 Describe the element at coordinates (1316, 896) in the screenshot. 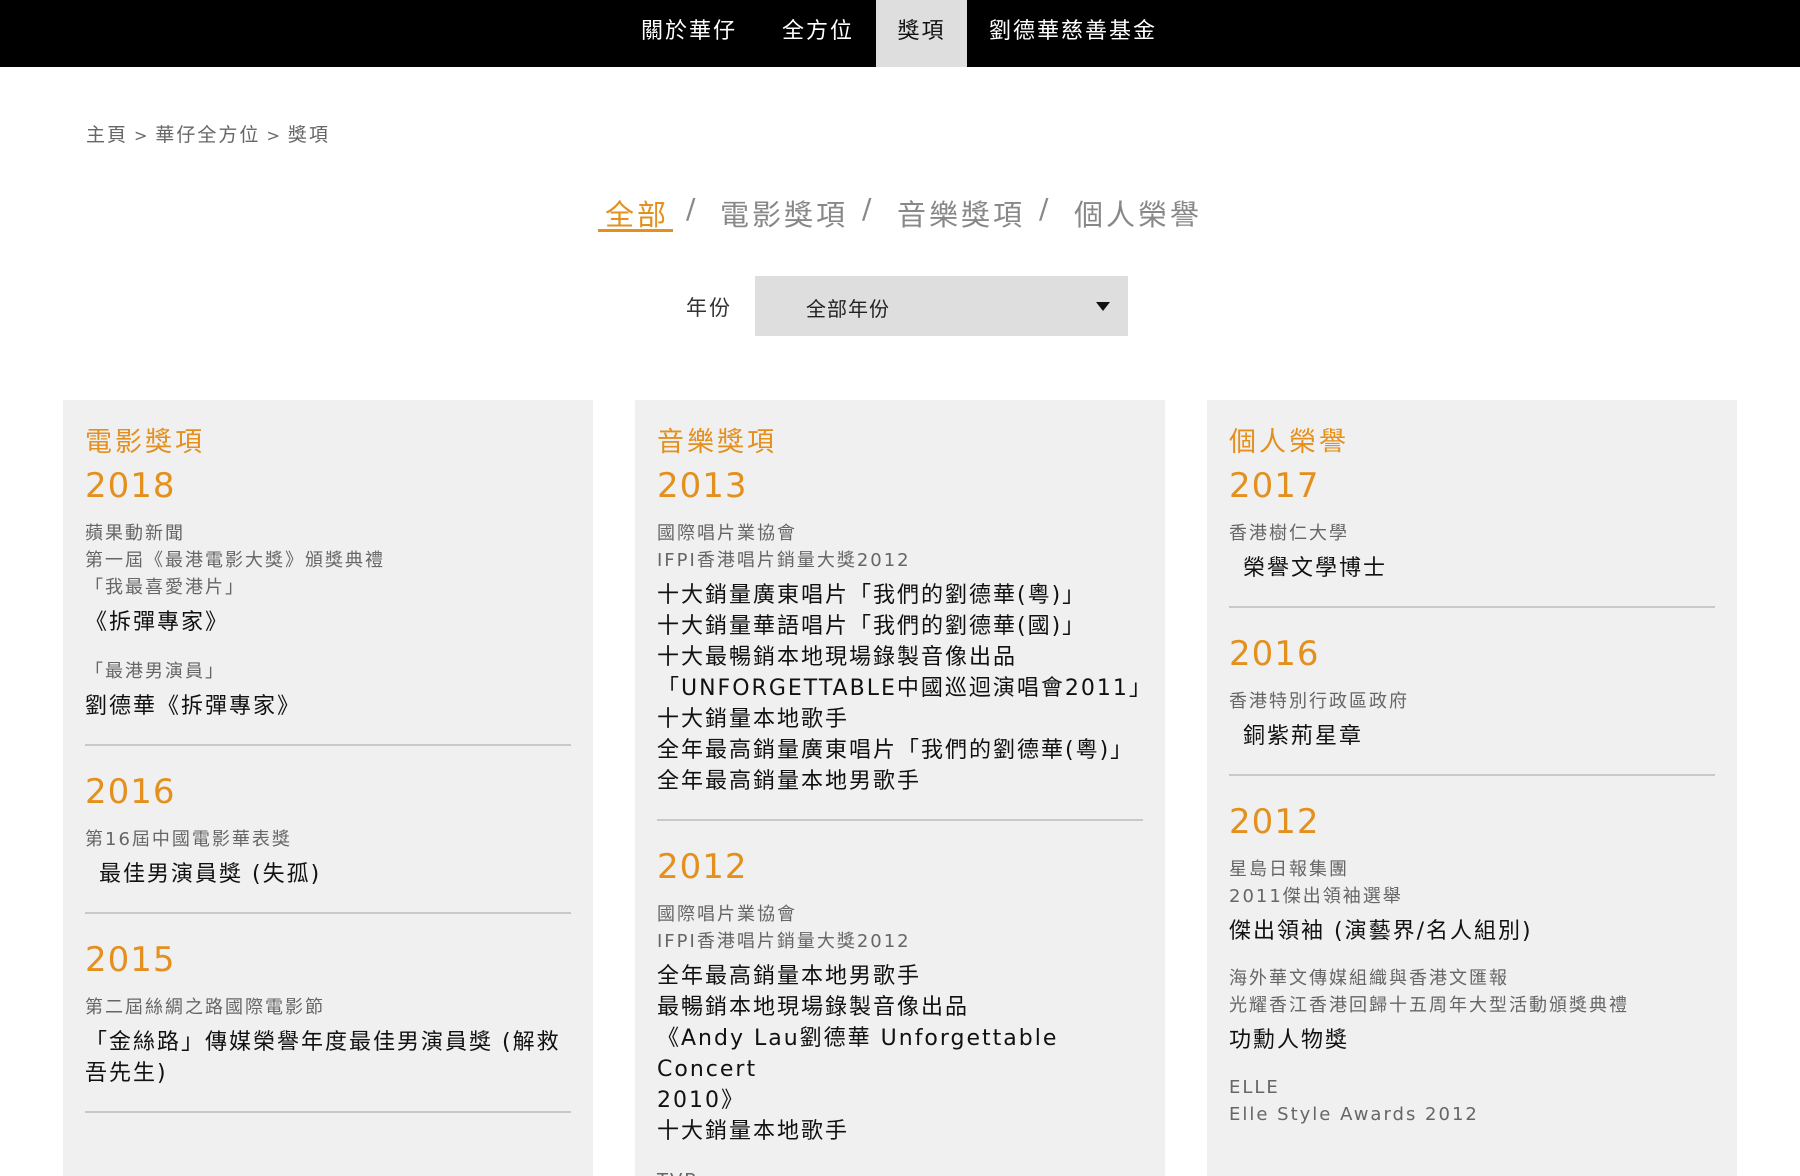

I see `award-event: 2011傑出領袖選舉` at that location.